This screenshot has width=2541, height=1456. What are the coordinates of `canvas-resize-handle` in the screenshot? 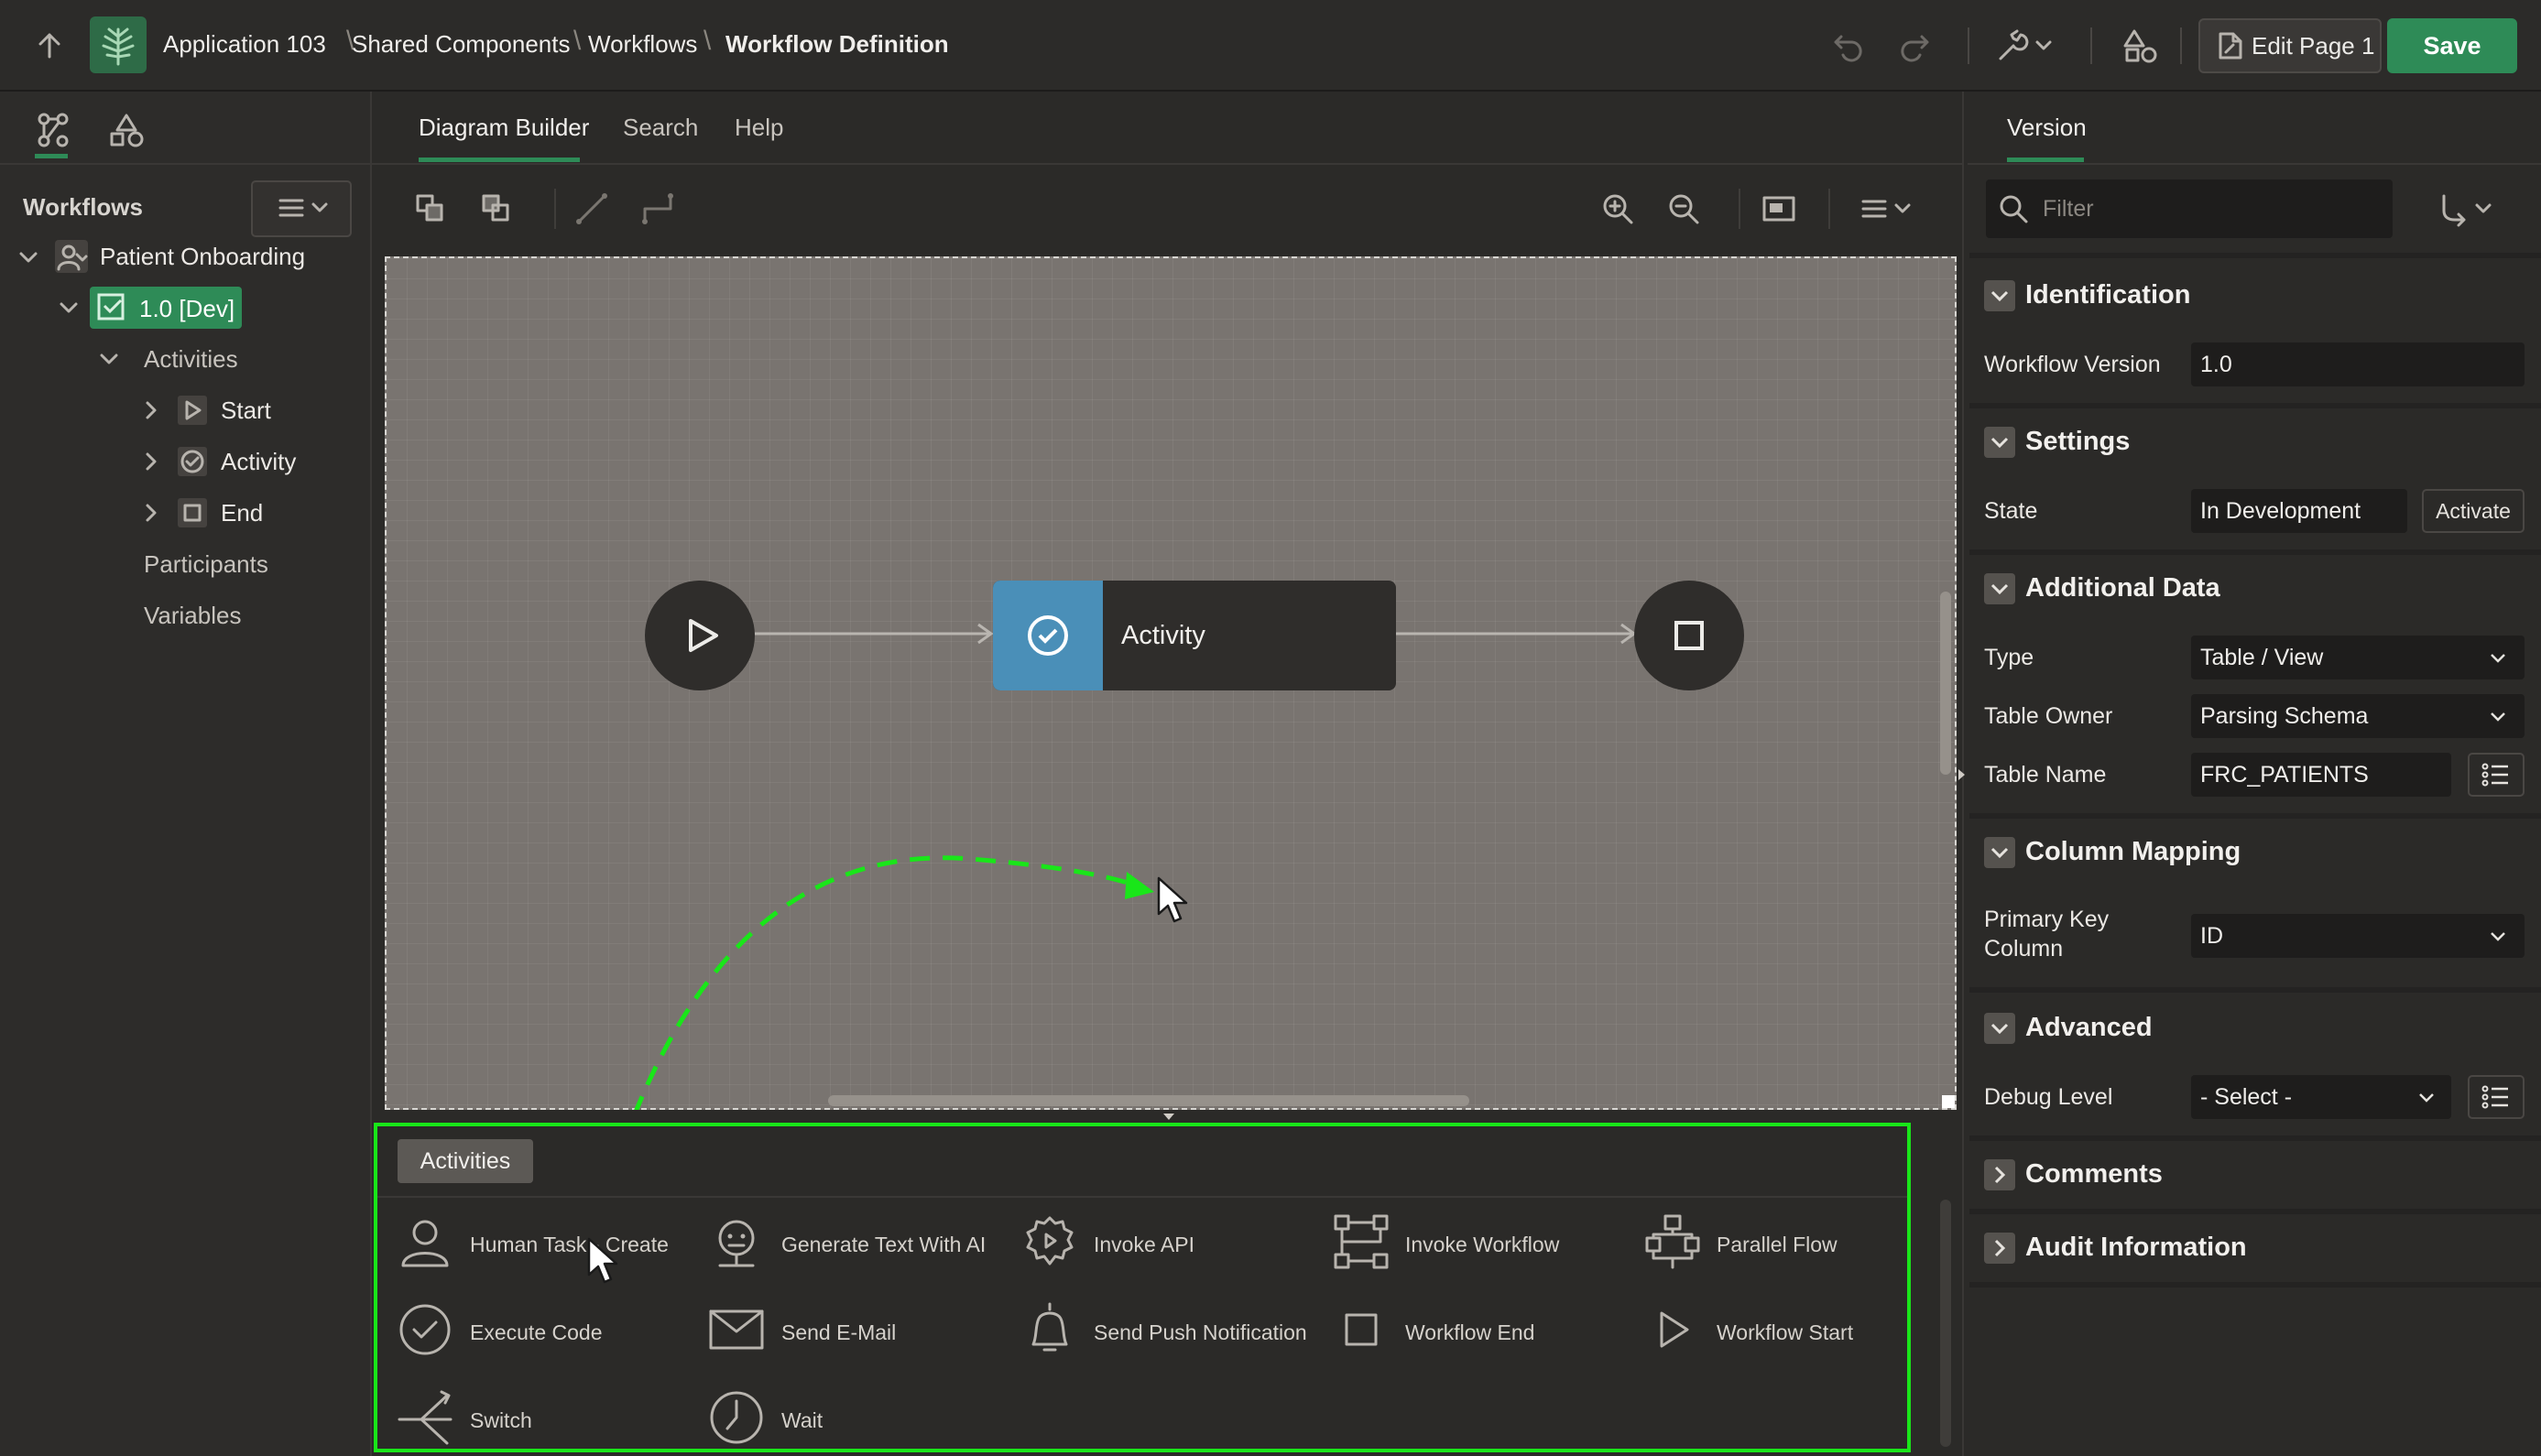 It's located at (1948, 1101).